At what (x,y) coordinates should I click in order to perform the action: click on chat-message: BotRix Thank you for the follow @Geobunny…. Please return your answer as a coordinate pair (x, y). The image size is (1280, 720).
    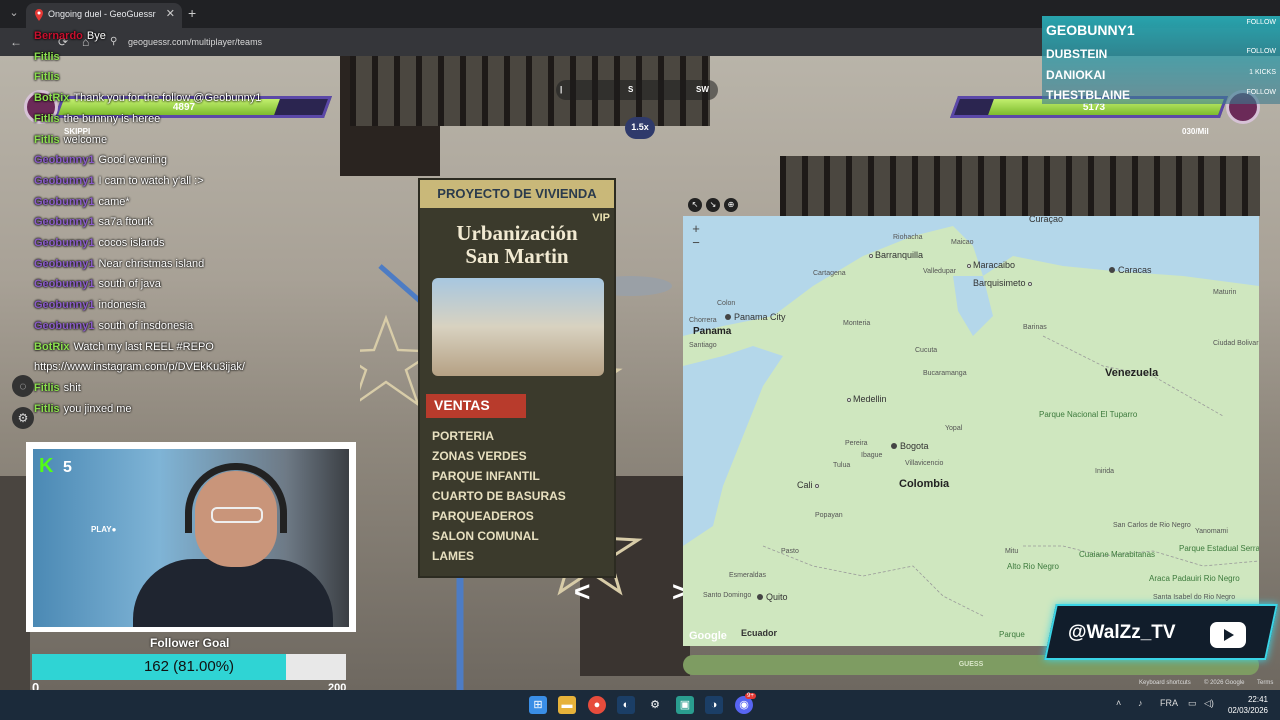
    Looking at the image, I should click on (147, 98).